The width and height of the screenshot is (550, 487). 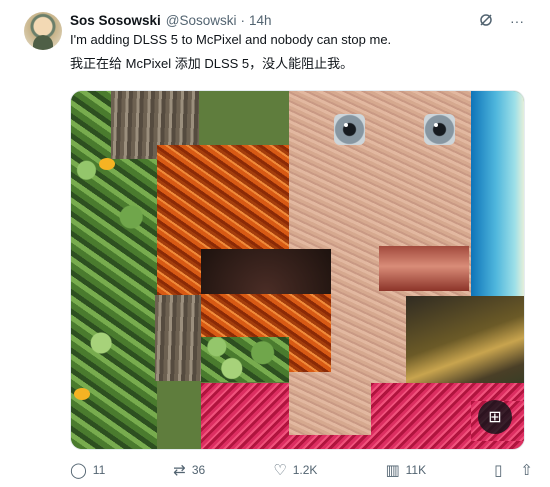 I want to click on more-icon: ···, so click(x=517, y=21).